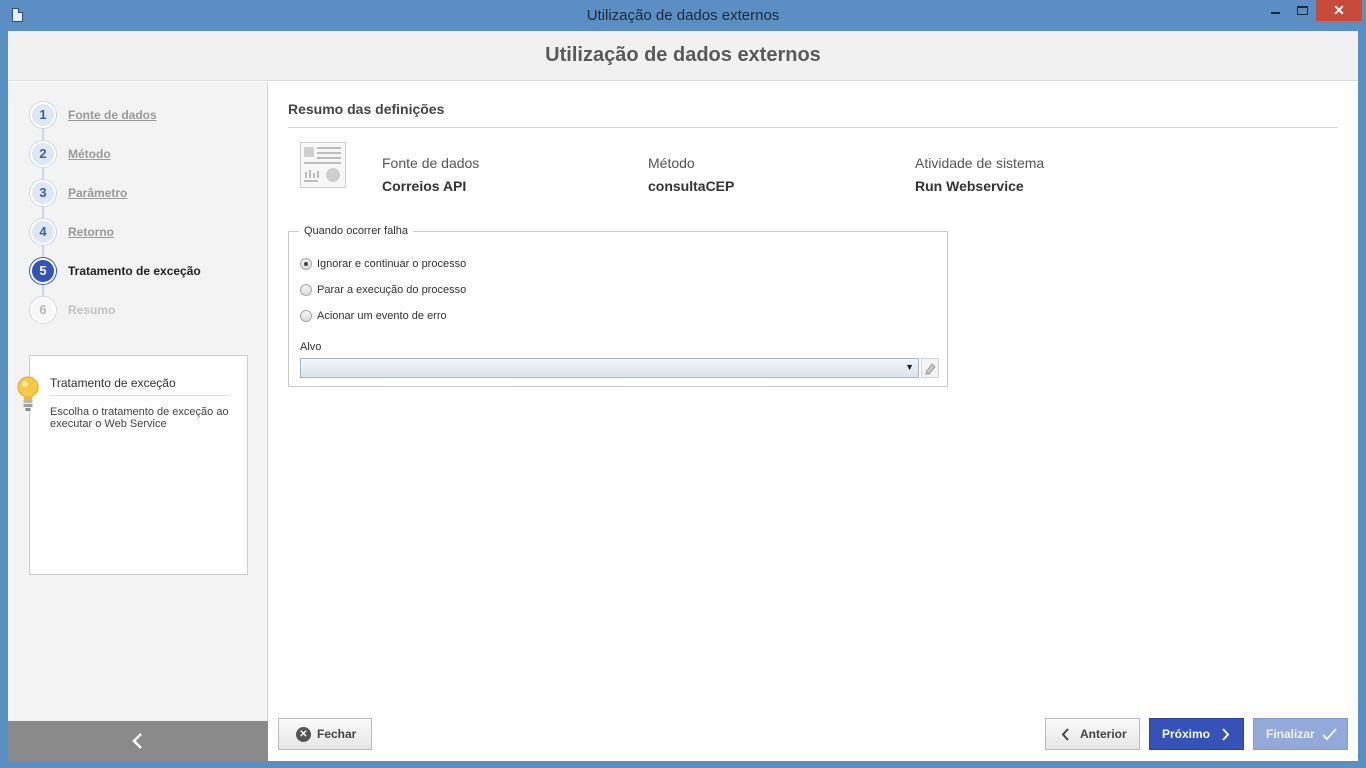 Image resolution: width=1366 pixels, height=768 pixels. Describe the element at coordinates (671, 163) in the screenshot. I see `summary-key: Método` at that location.